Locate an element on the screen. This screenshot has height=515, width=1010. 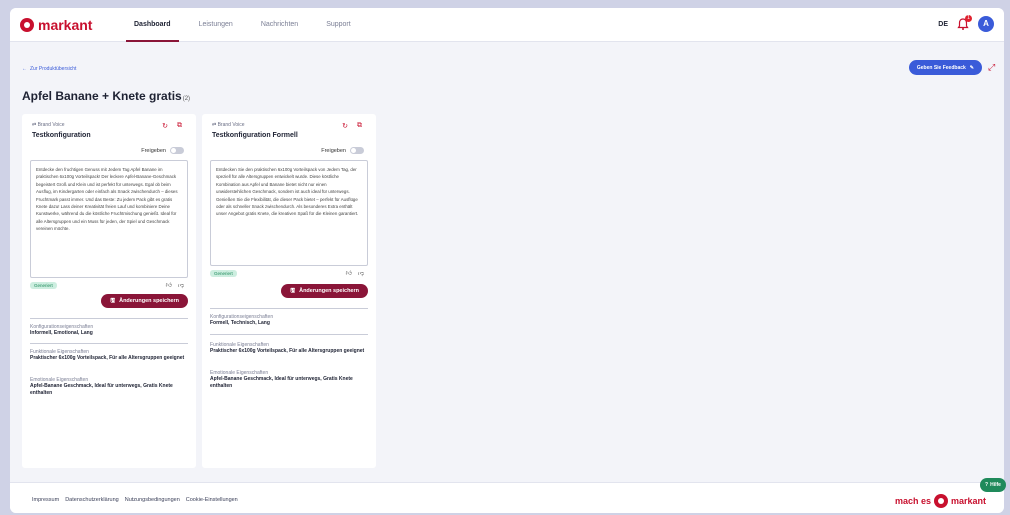
arrow-left-icon: ← is located at coordinates (24, 69).